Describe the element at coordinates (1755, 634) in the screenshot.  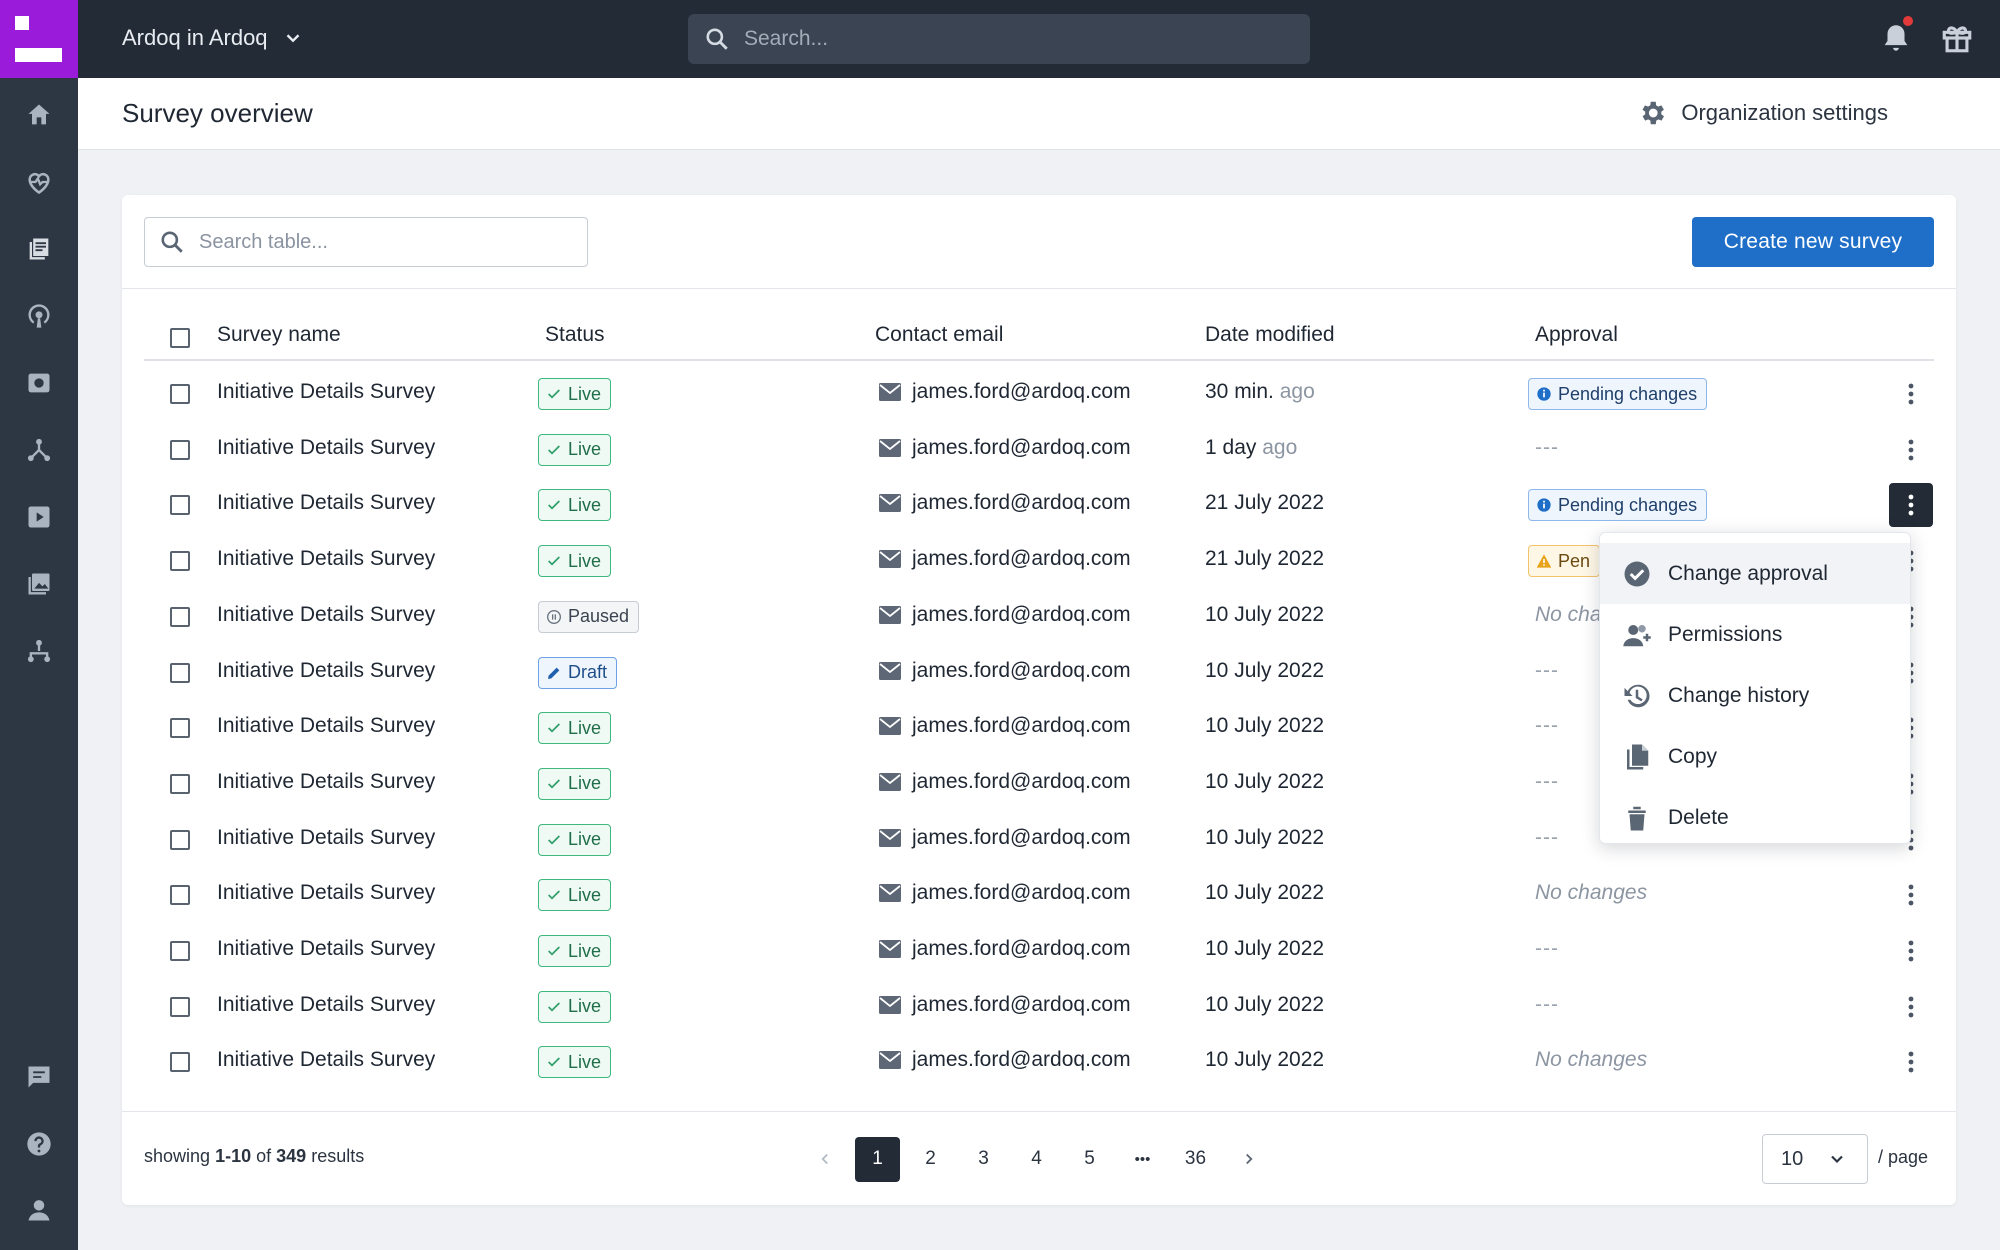
I see `menu-item-permissions: Permissions` at that location.